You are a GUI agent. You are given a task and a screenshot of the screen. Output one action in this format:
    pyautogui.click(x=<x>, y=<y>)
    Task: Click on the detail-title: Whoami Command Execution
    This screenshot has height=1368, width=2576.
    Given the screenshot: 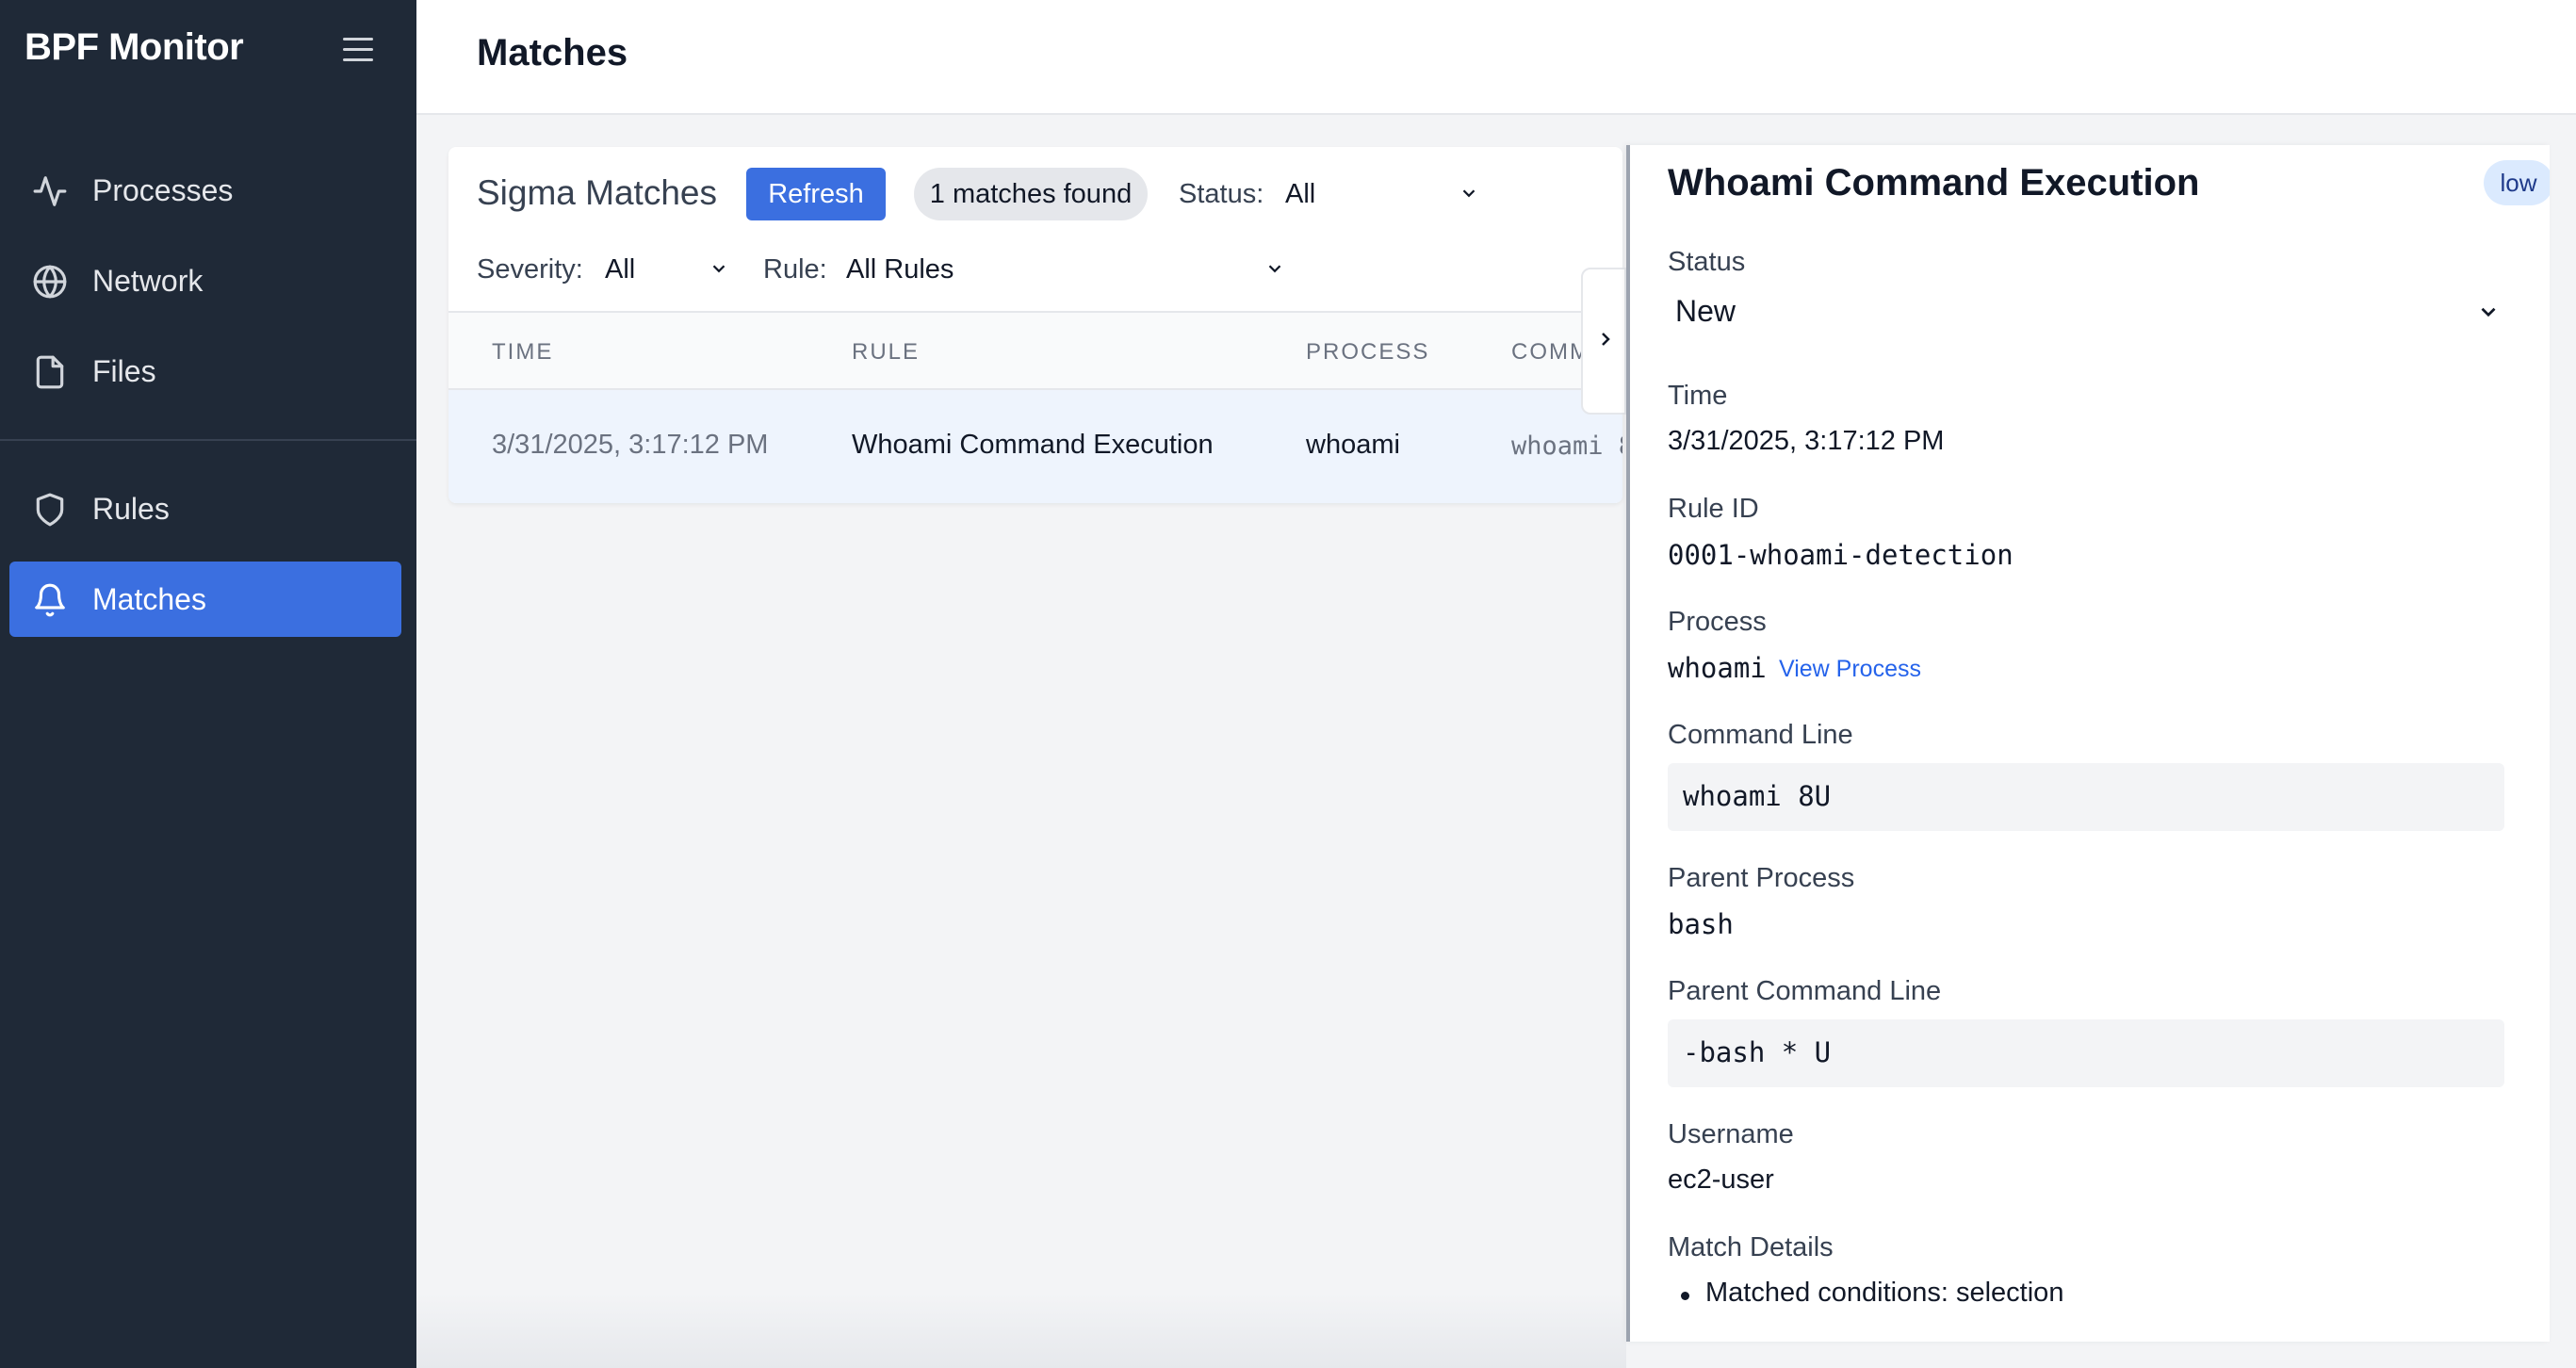 What is the action you would take?
    pyautogui.click(x=1934, y=183)
    